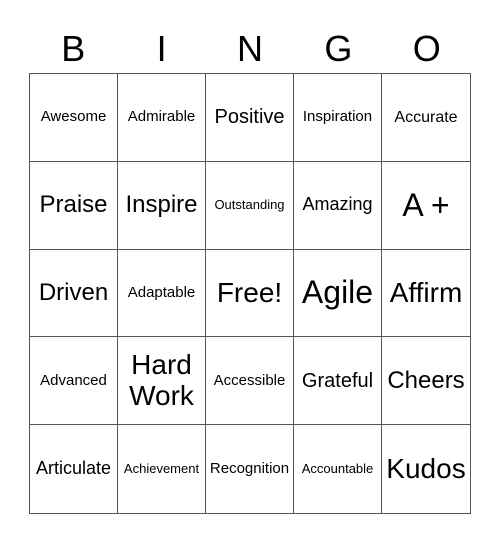 The image size is (500, 544). I want to click on bingo-cell: Praise, so click(74, 205).